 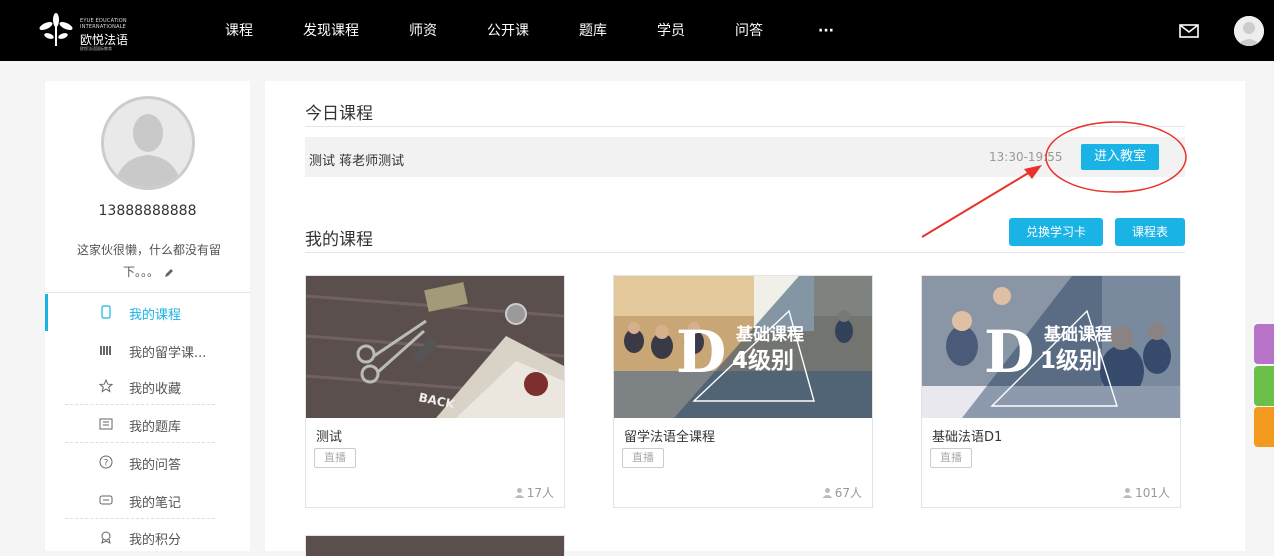 I want to click on nav-item-question-bank: 题库, so click(x=593, y=31).